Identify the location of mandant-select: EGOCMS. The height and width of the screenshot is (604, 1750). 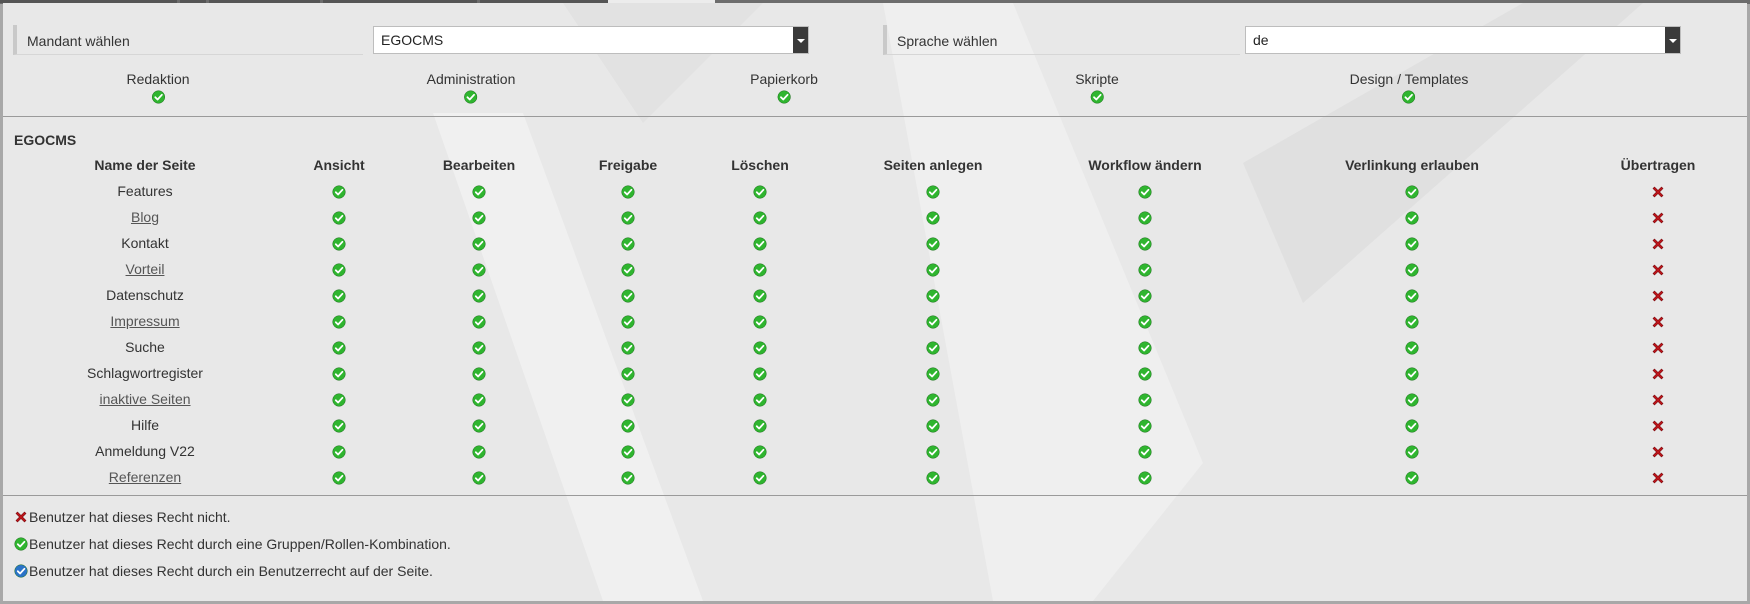
(591, 40).